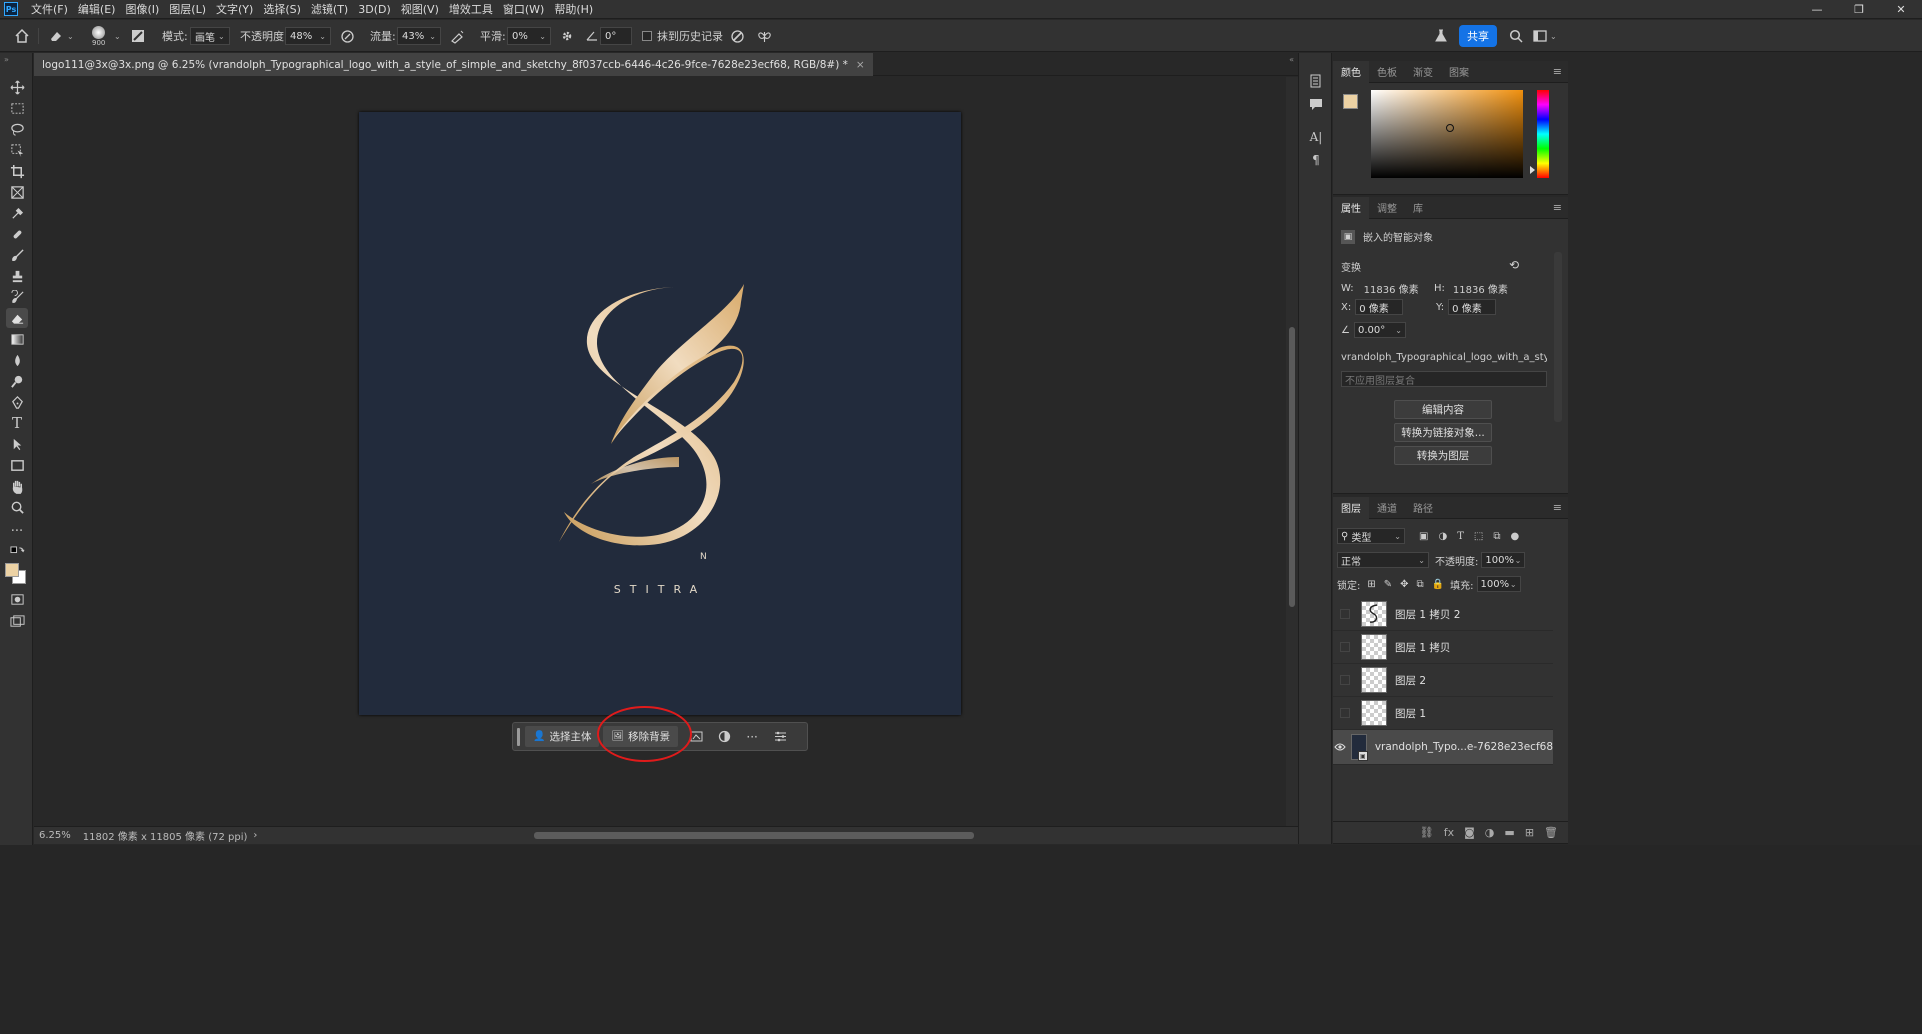 This screenshot has width=1922, height=1034. I want to click on layer-filter-select: ⚲ 类型 ⌄, so click(1371, 536).